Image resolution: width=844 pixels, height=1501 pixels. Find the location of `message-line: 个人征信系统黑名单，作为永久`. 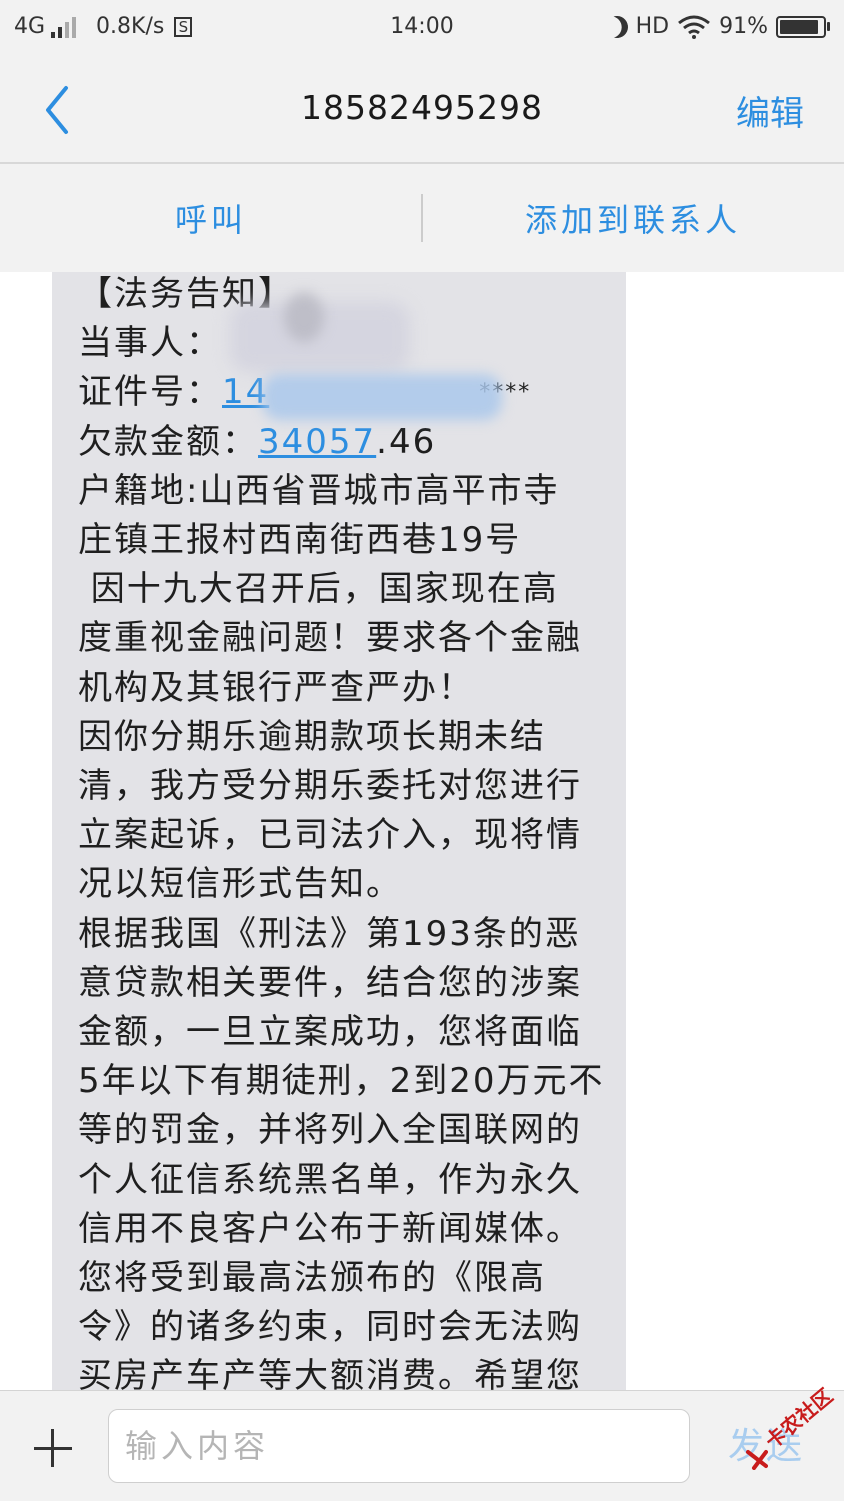

message-line: 个人征信系统黑名单，作为永久 is located at coordinates (330, 1179).